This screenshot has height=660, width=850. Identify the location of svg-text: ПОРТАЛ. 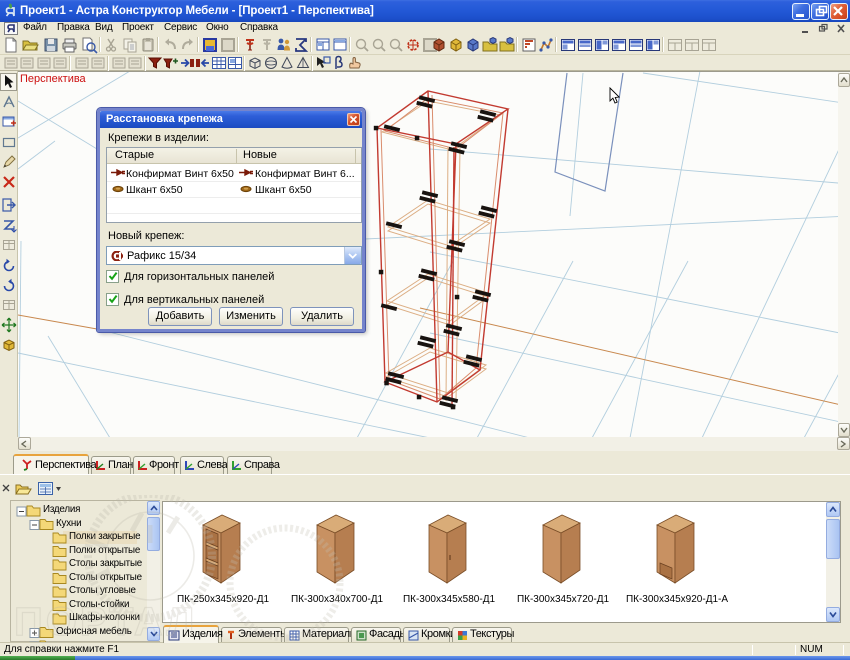
(105, 621).